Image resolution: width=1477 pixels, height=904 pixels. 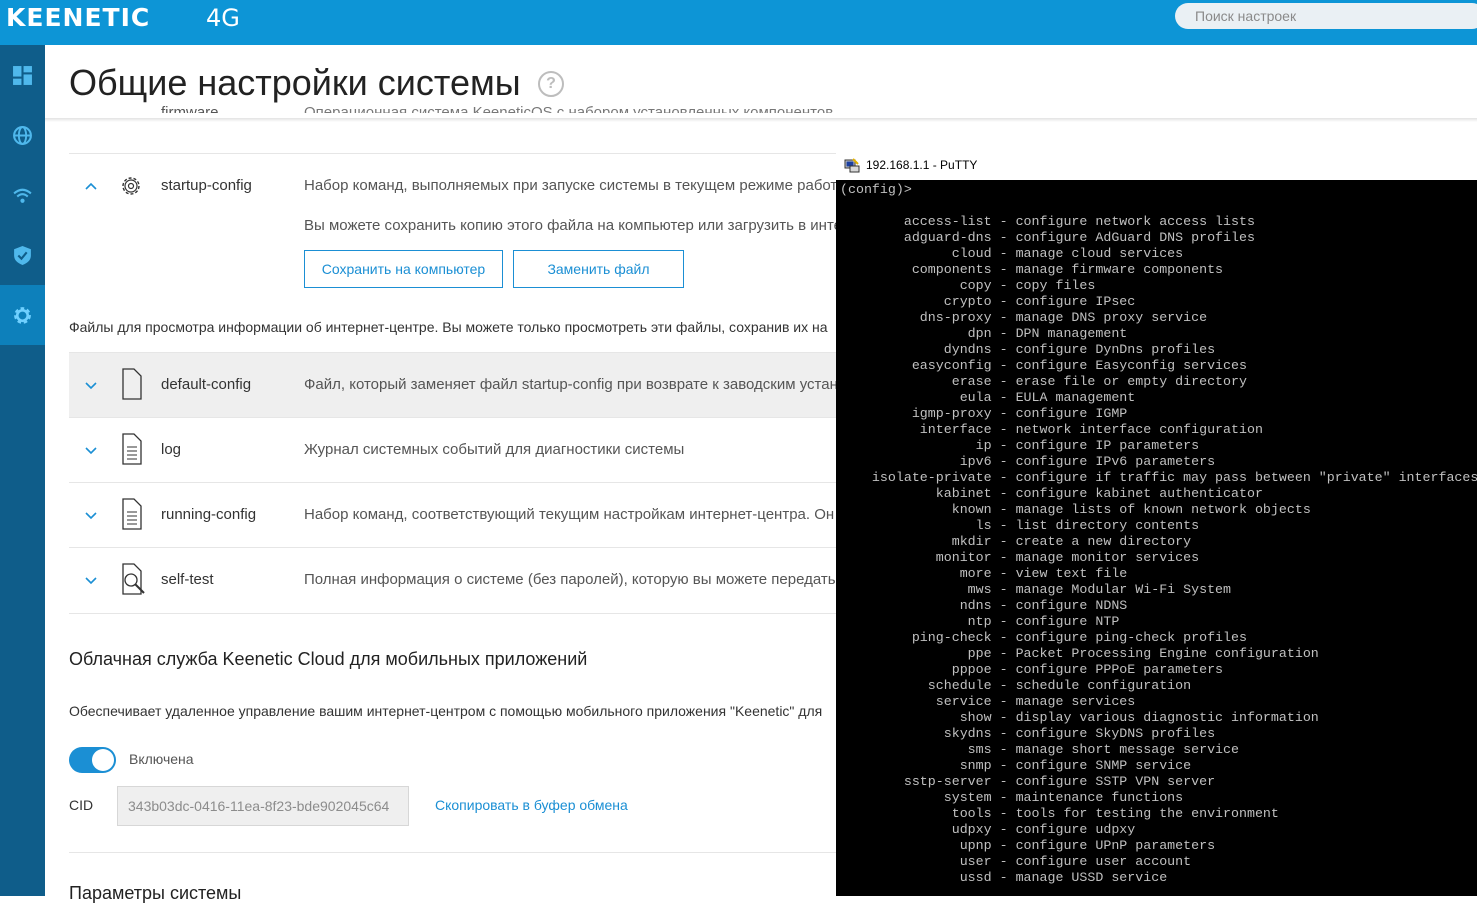 What do you see at coordinates (22, 315) in the screenshot?
I see `sidebar-item-settings` at bounding box center [22, 315].